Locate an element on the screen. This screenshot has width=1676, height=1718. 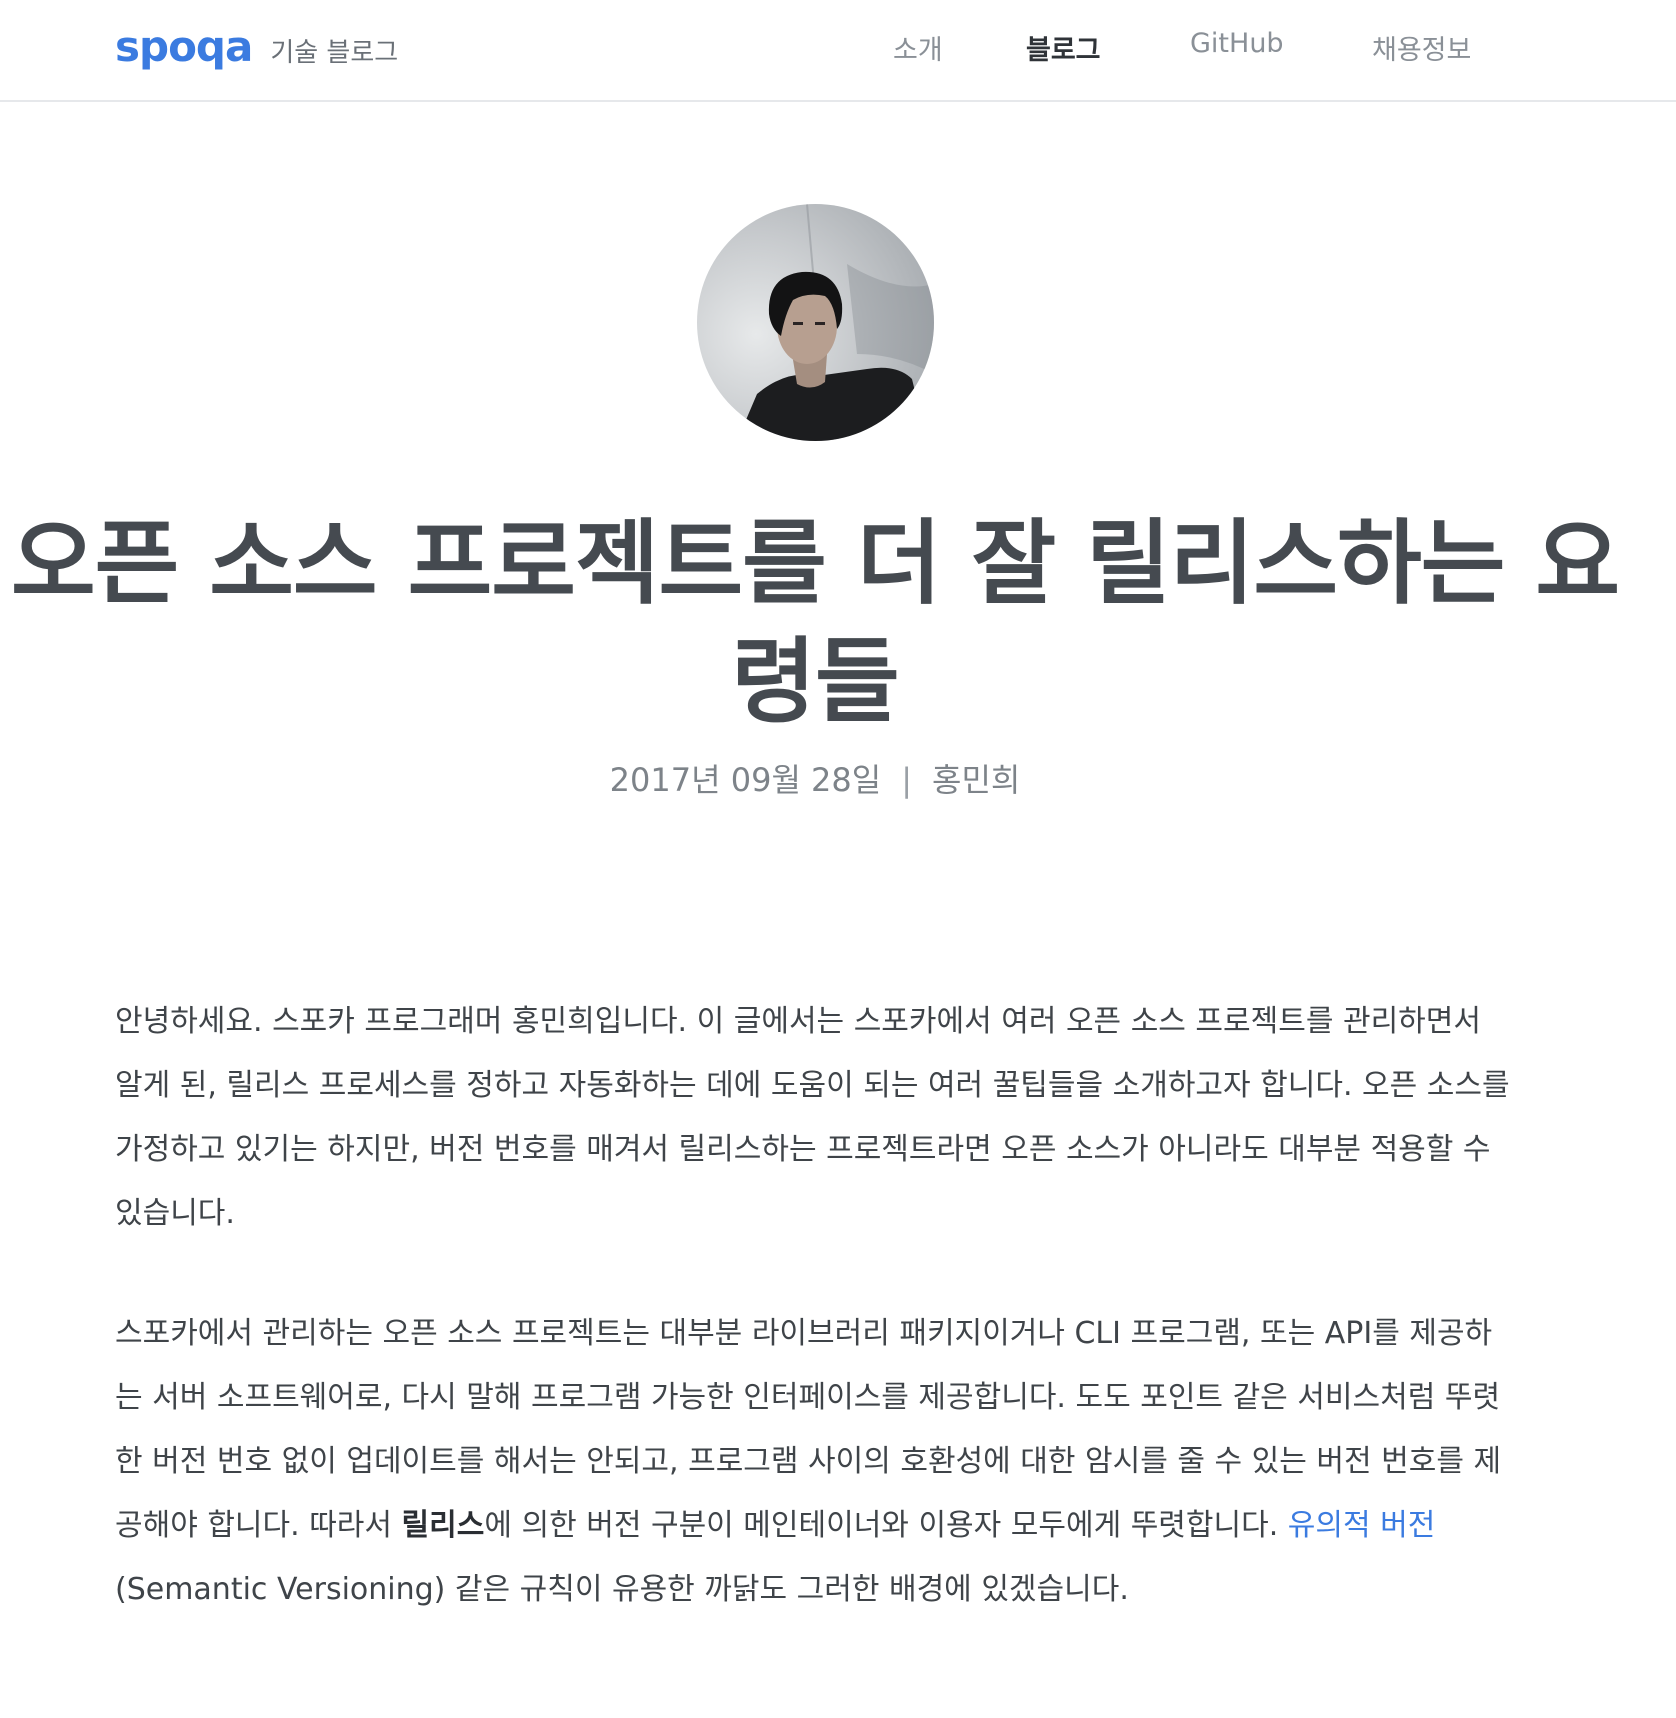
main-nav: 소개 블로그 GitHub 채용정보 is located at coordinates (838, 48).